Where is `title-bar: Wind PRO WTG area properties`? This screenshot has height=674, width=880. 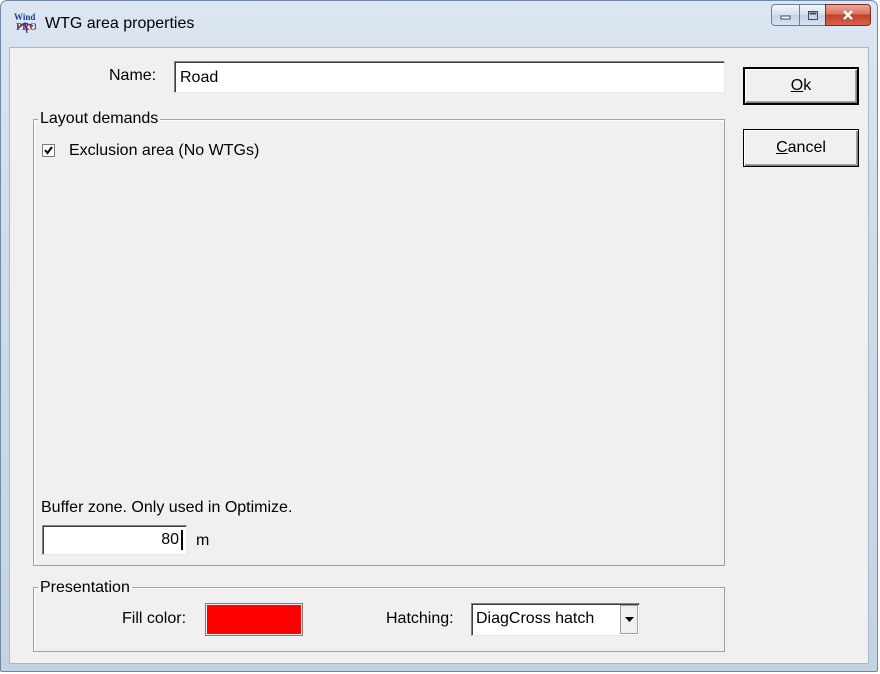 title-bar: Wind PRO WTG area properties is located at coordinates (439, 23).